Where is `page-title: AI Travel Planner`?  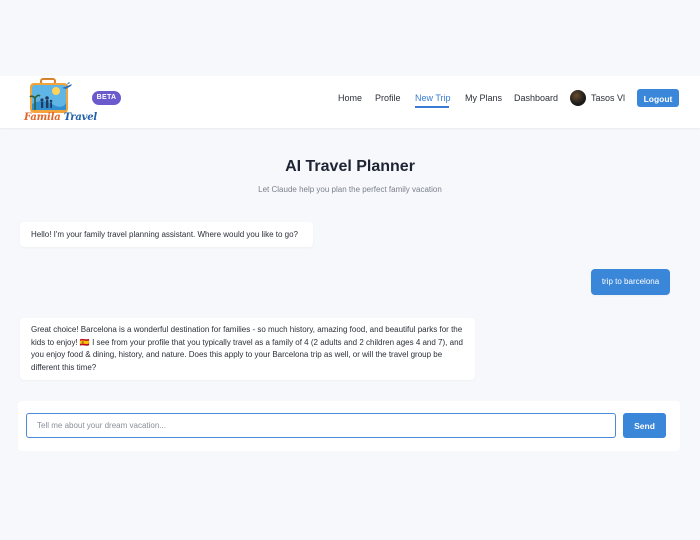 page-title: AI Travel Planner is located at coordinates (350, 166).